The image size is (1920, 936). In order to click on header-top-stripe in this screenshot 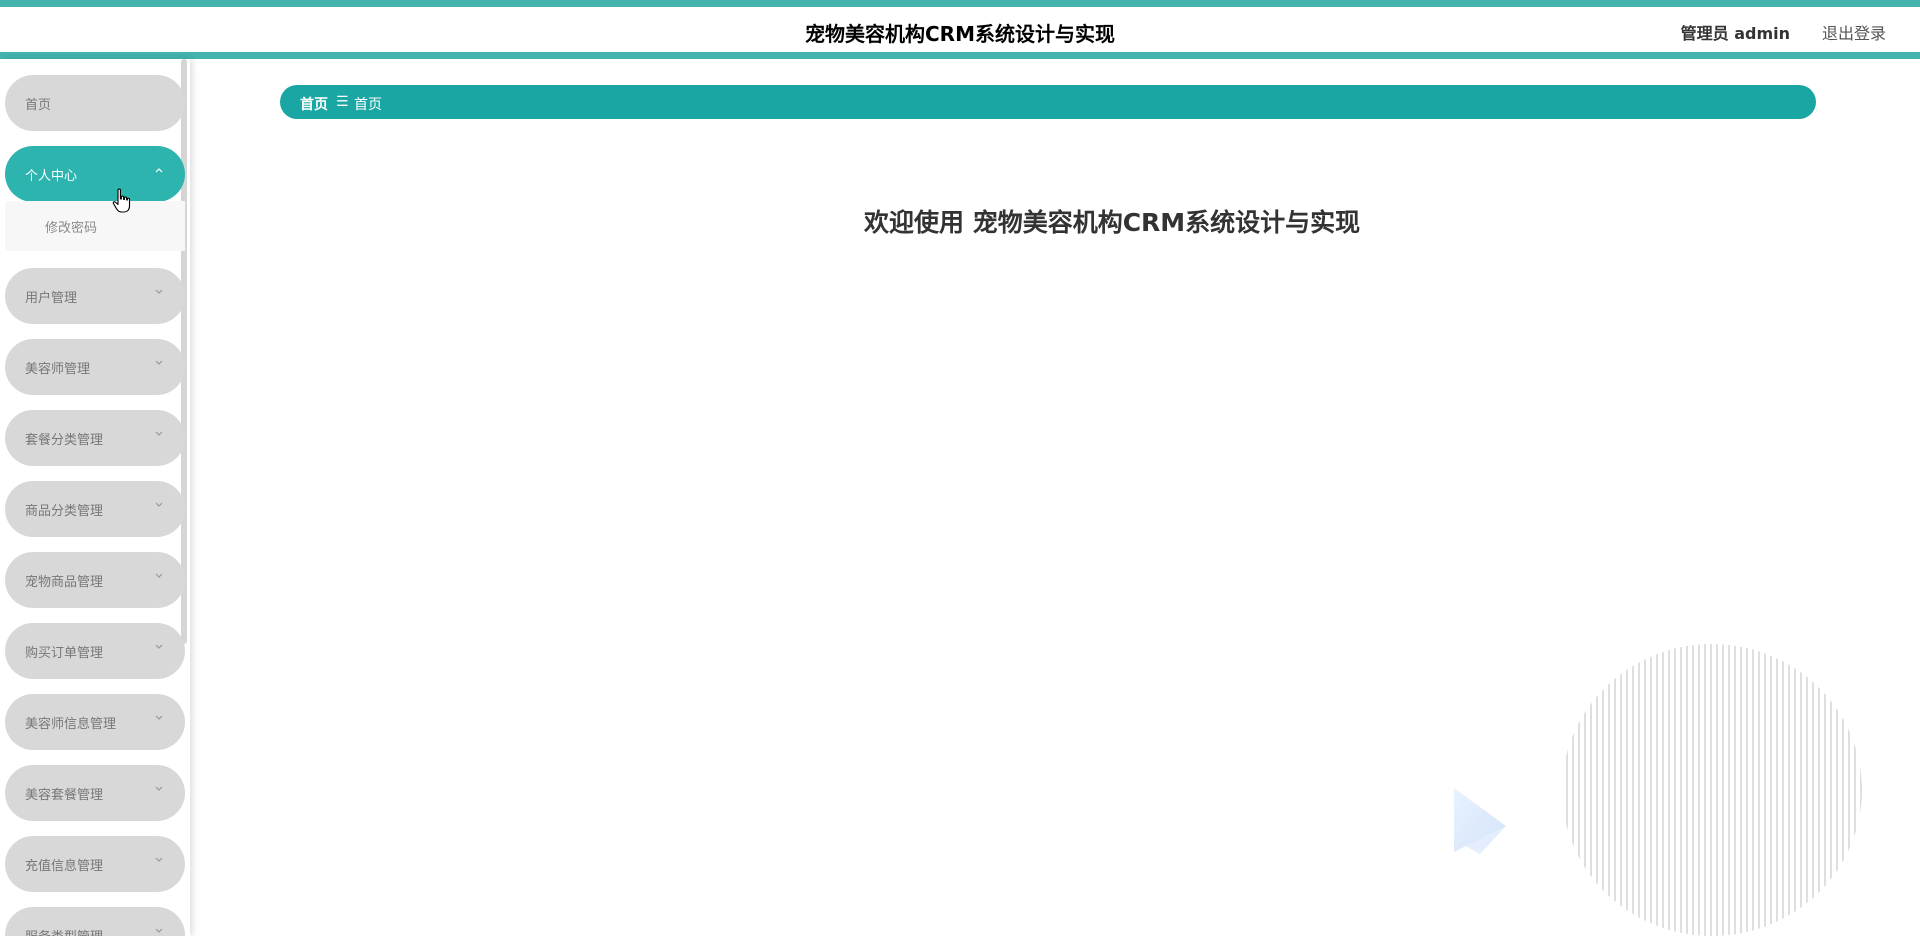, I will do `click(960, 3)`.